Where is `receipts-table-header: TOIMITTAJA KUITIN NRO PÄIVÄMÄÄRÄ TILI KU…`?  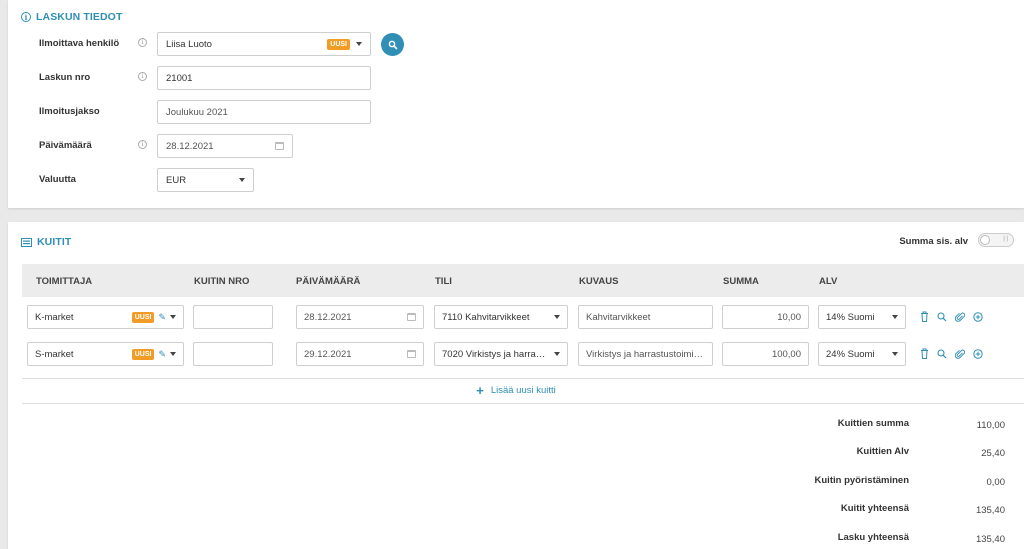 receipts-table-header: TOIMITTAJA KUITIN NRO PÄIVÄMÄÄRÄ TILI KU… is located at coordinates (523, 280).